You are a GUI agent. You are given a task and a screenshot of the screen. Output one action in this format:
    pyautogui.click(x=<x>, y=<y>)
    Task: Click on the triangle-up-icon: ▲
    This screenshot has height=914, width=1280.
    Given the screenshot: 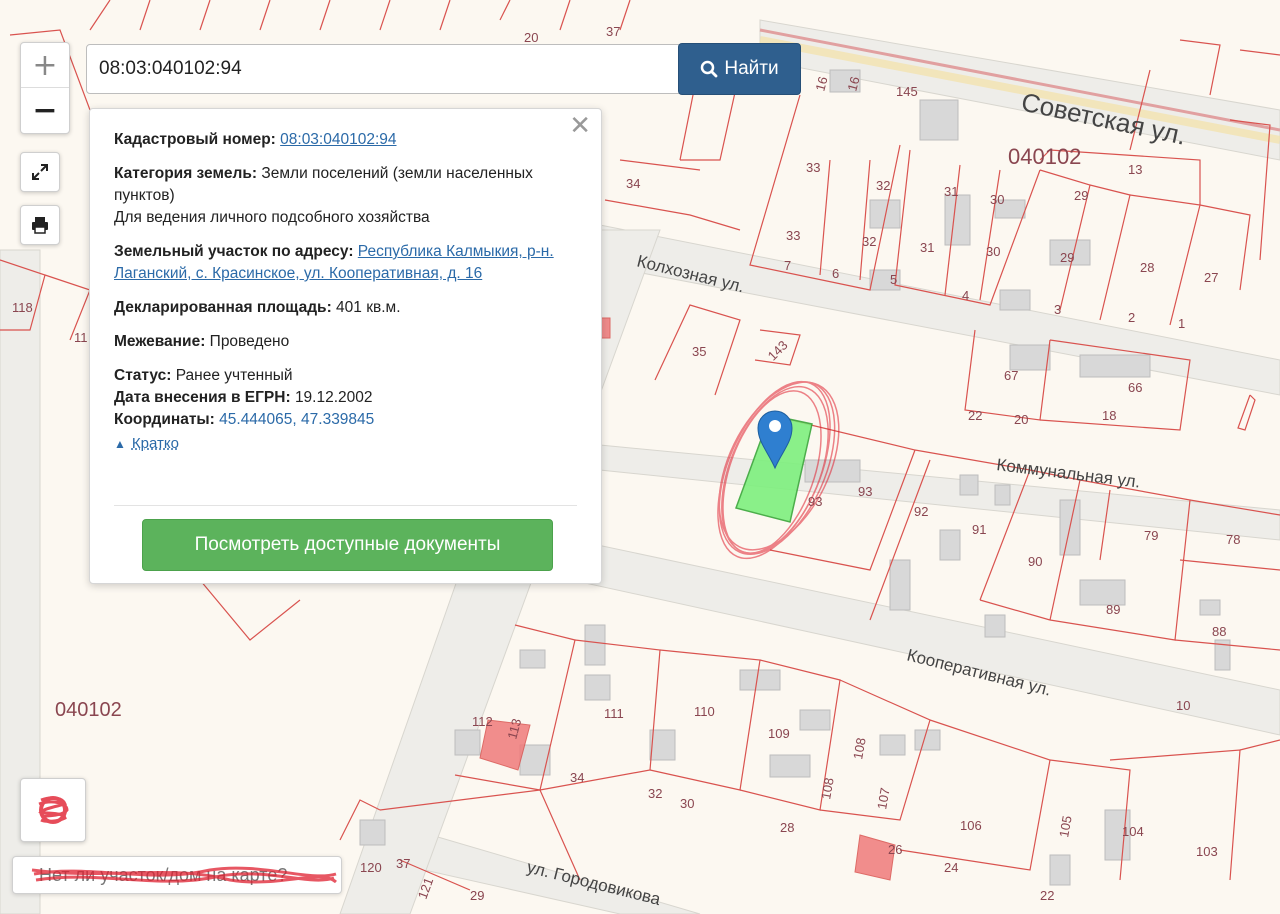 What is the action you would take?
    pyautogui.click(x=120, y=444)
    